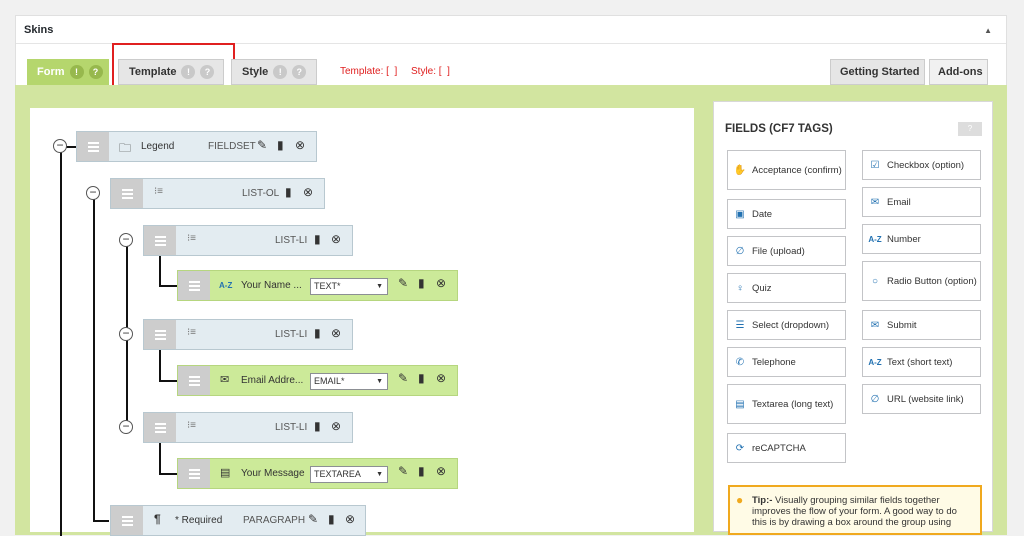  What do you see at coordinates (921, 165) in the screenshot?
I see `field-button-checkbox: ☑ Checkbox (option)` at bounding box center [921, 165].